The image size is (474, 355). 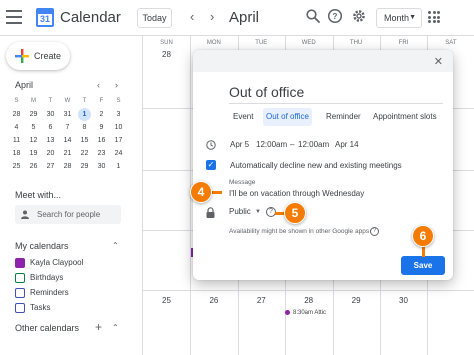 I want to click on day-column-head: MON, so click(x=213, y=43).